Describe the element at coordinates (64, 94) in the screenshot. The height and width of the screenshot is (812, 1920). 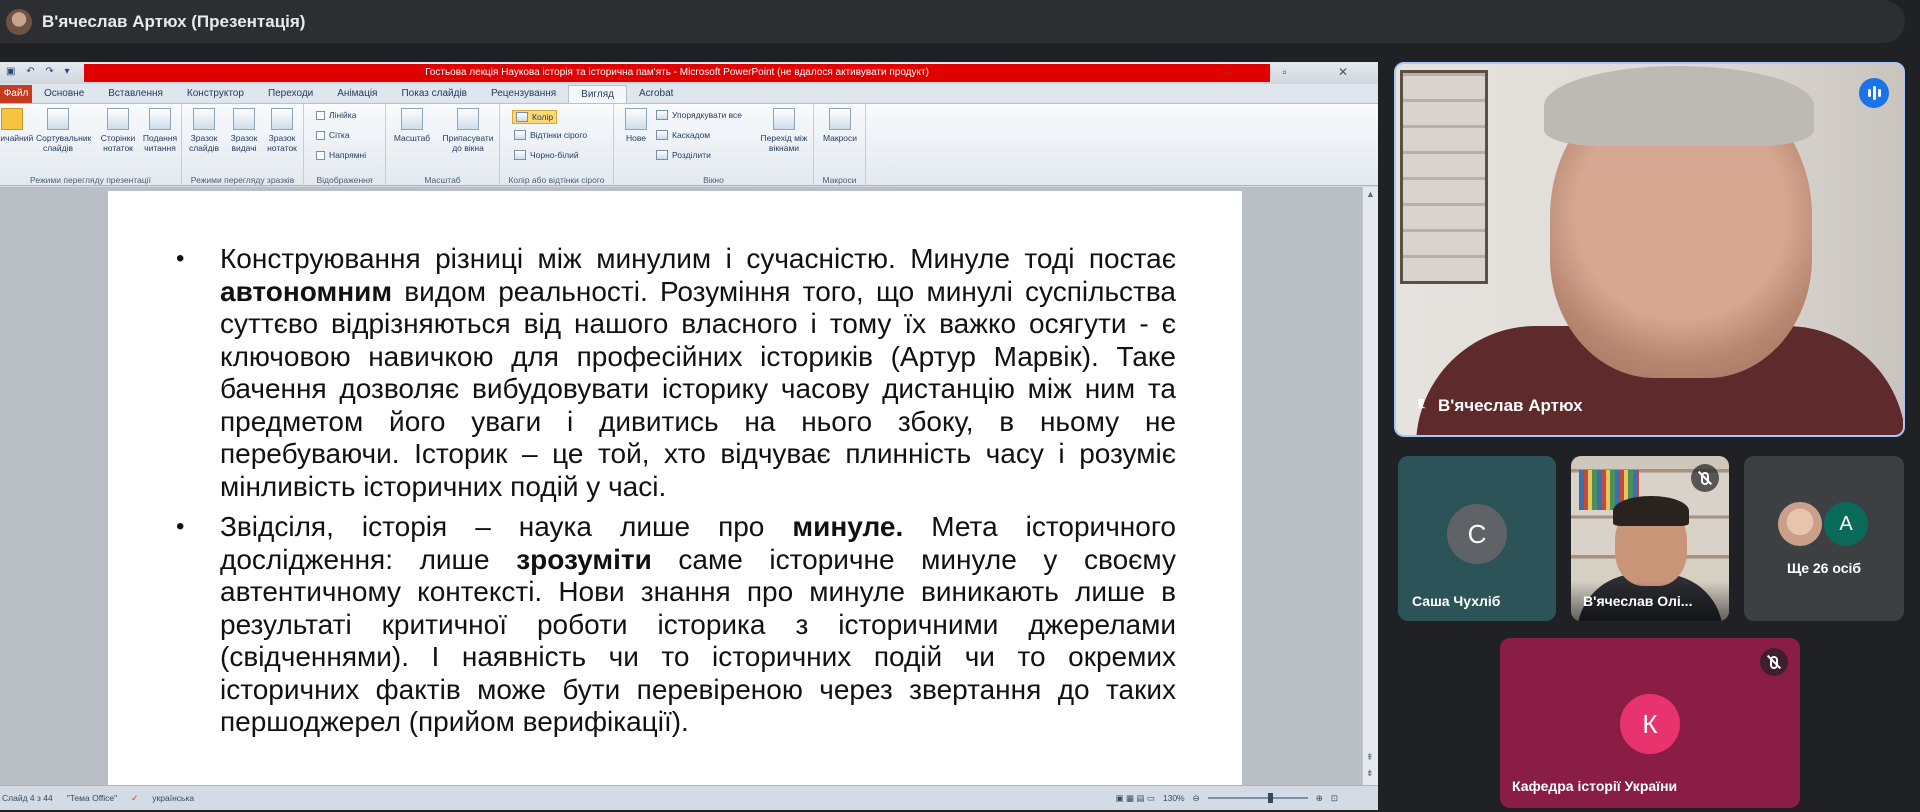
I see `tab-home: Основне` at that location.